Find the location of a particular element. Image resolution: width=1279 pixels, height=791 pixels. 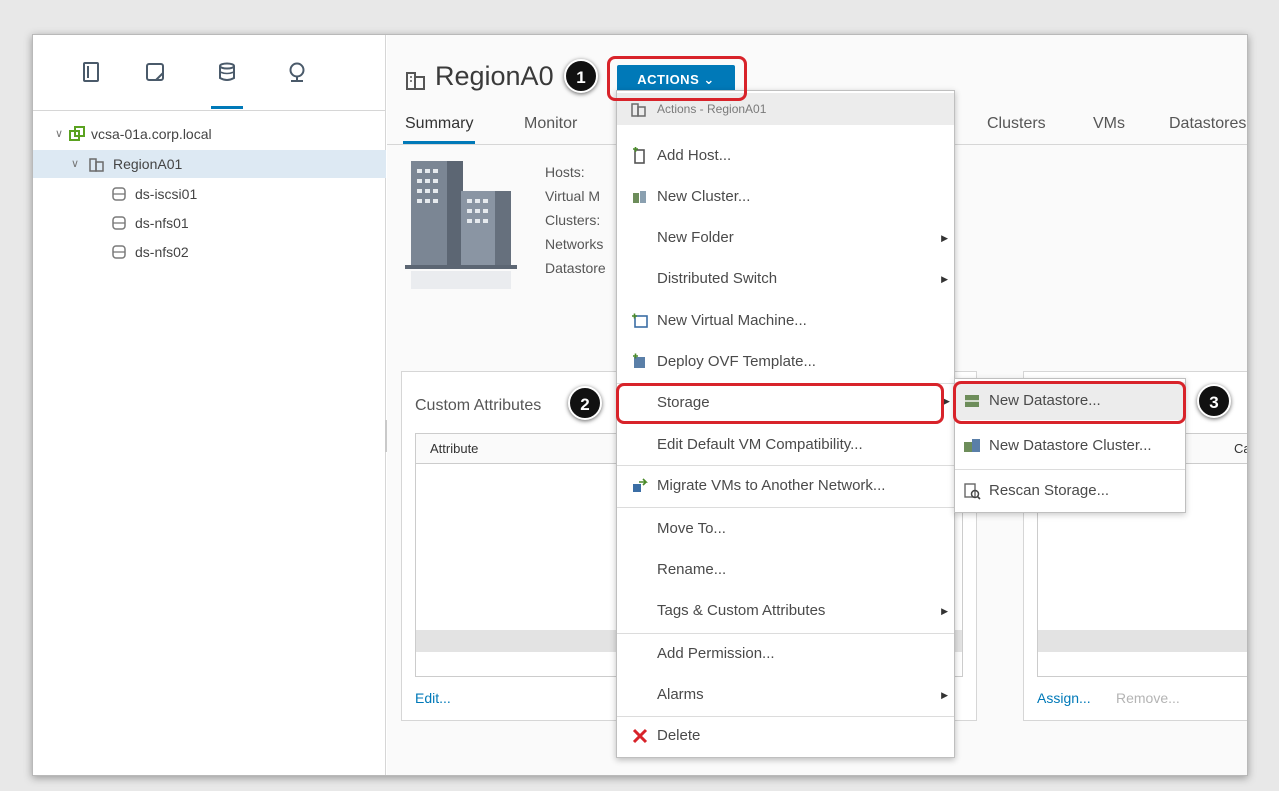

summary-label-hosts: Hosts: is located at coordinates (565, 172).